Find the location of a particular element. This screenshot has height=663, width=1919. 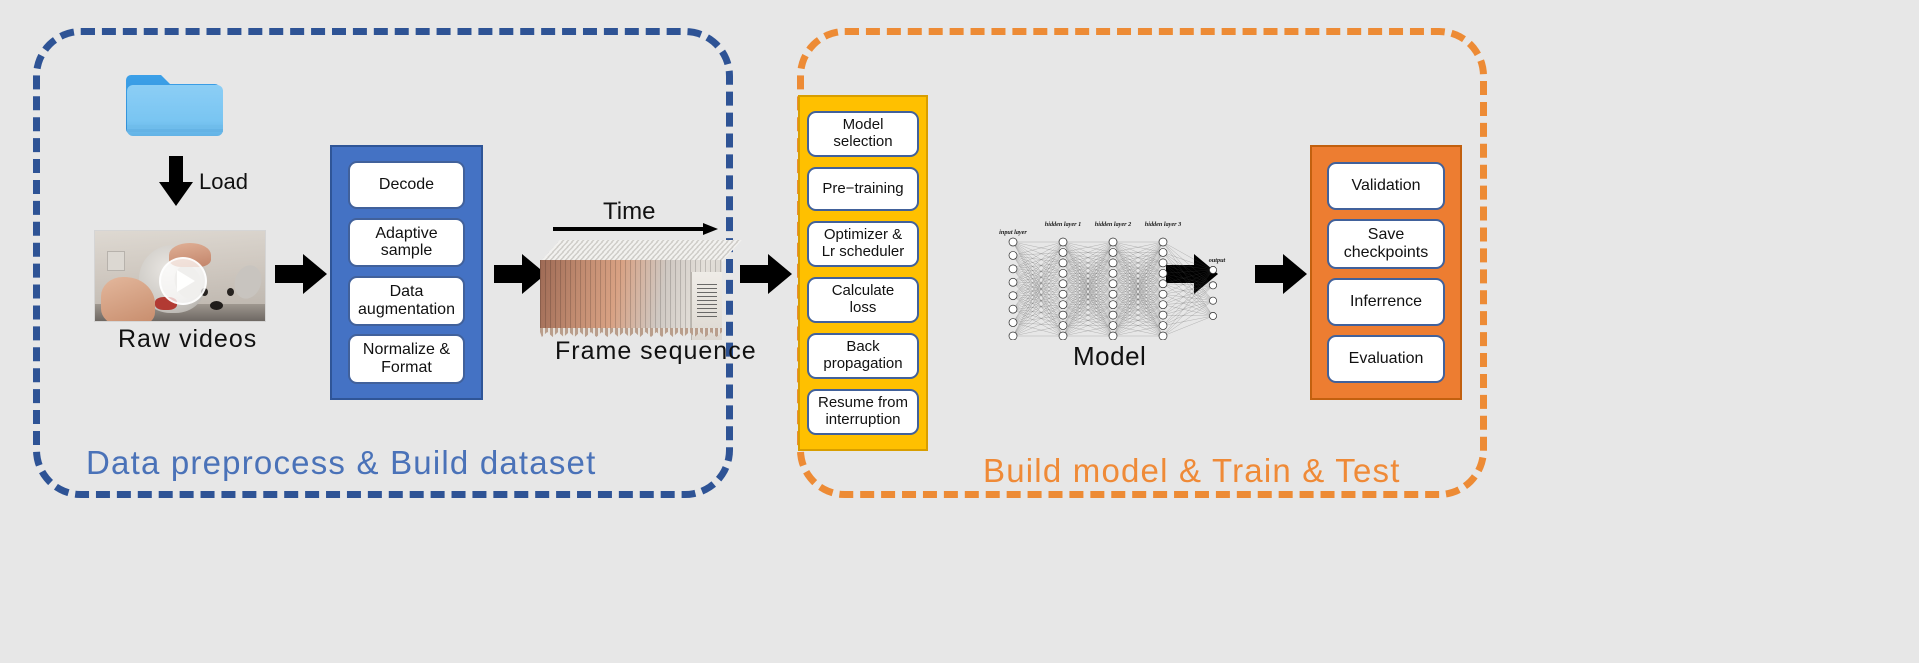

raw-video-thumbnail is located at coordinates (180, 276).